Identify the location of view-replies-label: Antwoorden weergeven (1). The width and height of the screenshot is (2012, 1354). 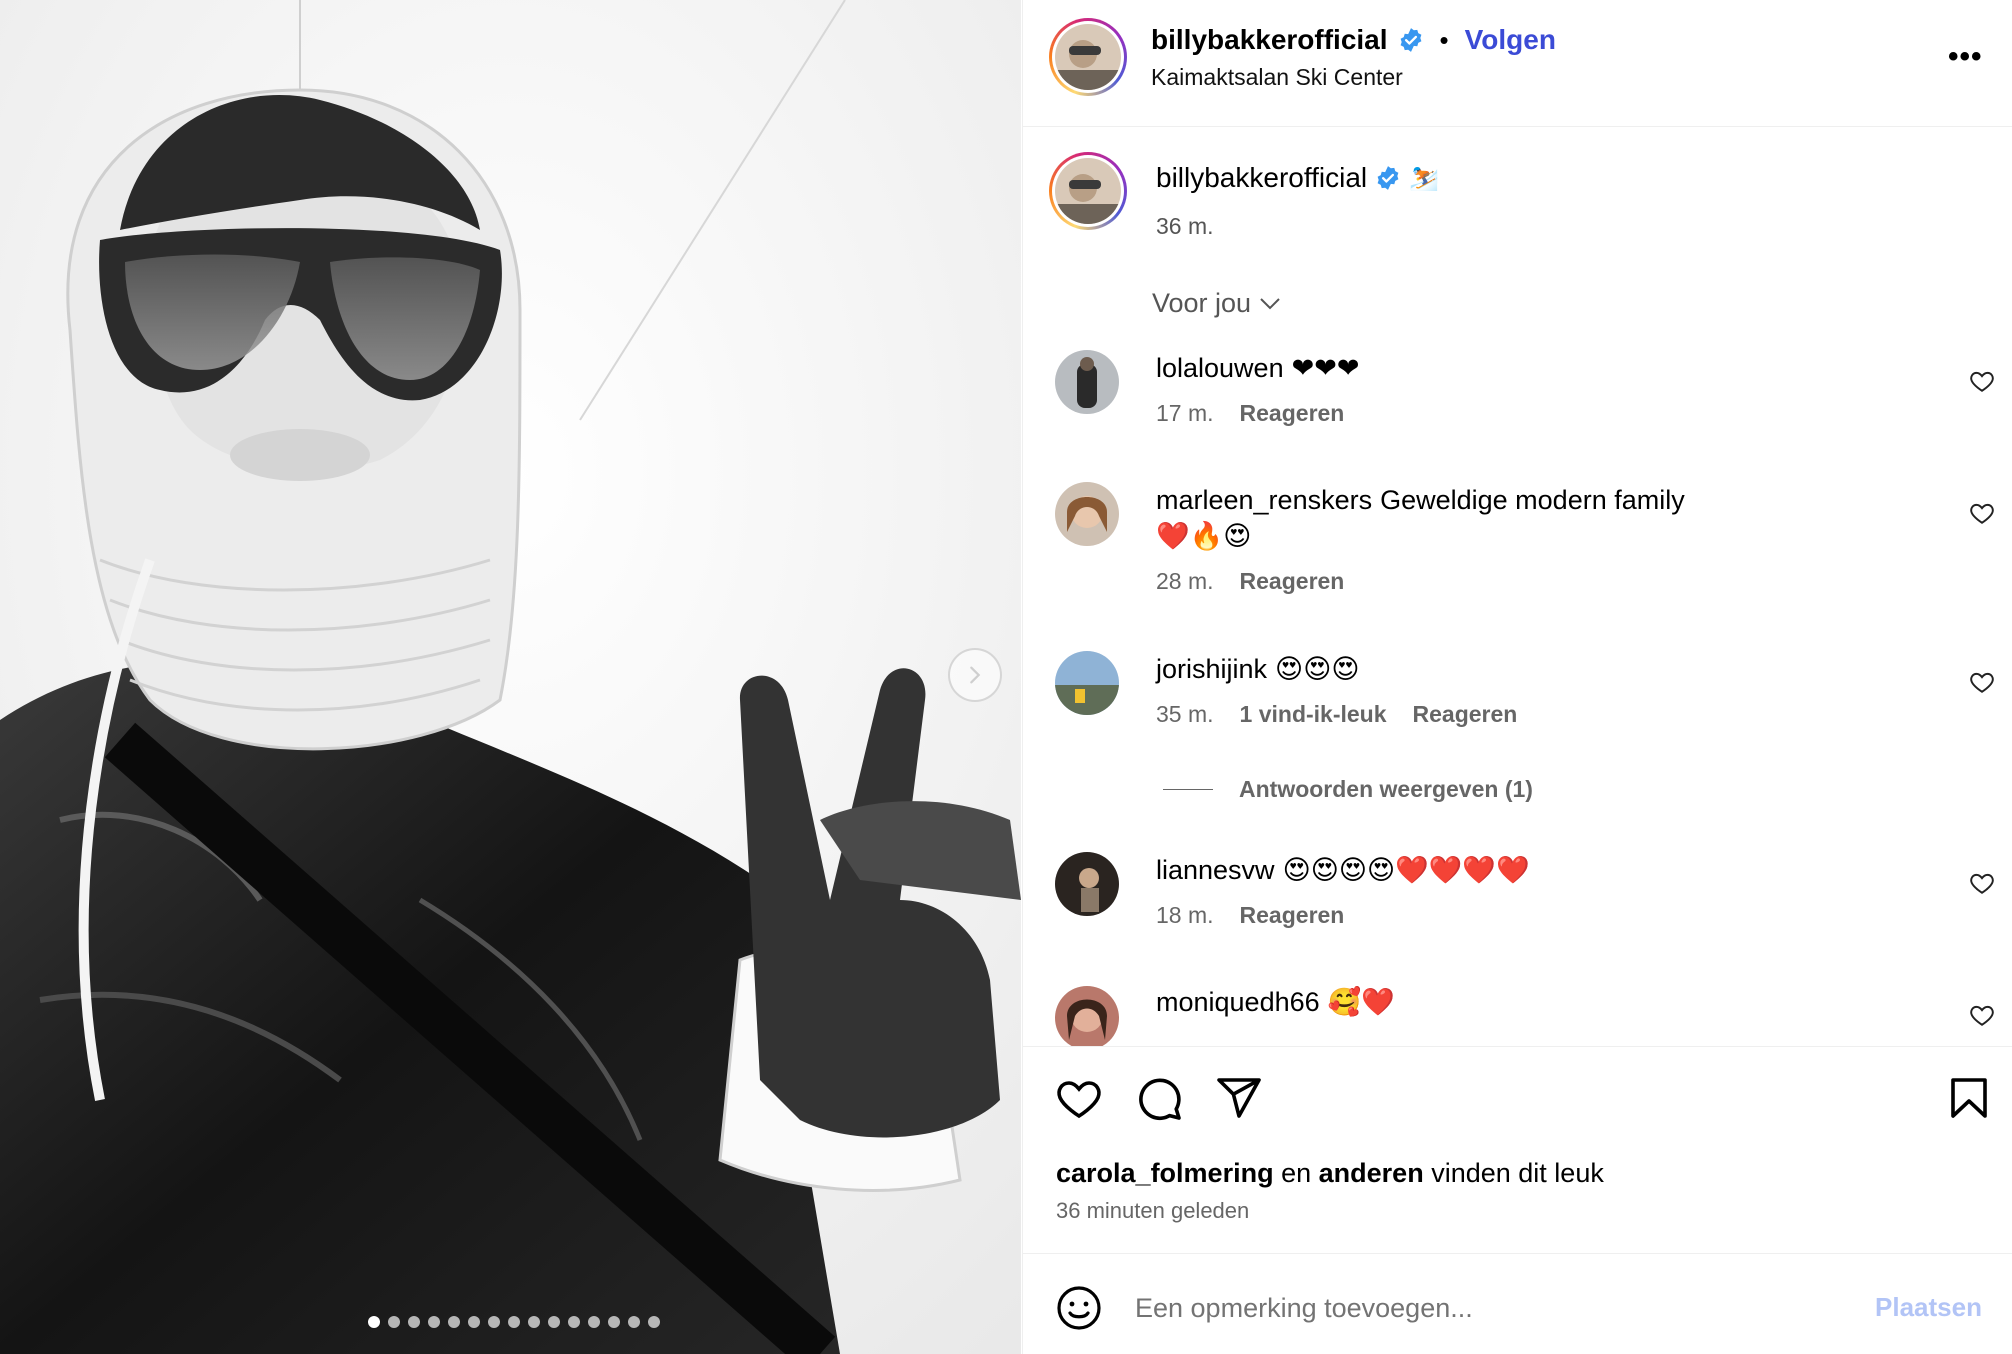
(1386, 789).